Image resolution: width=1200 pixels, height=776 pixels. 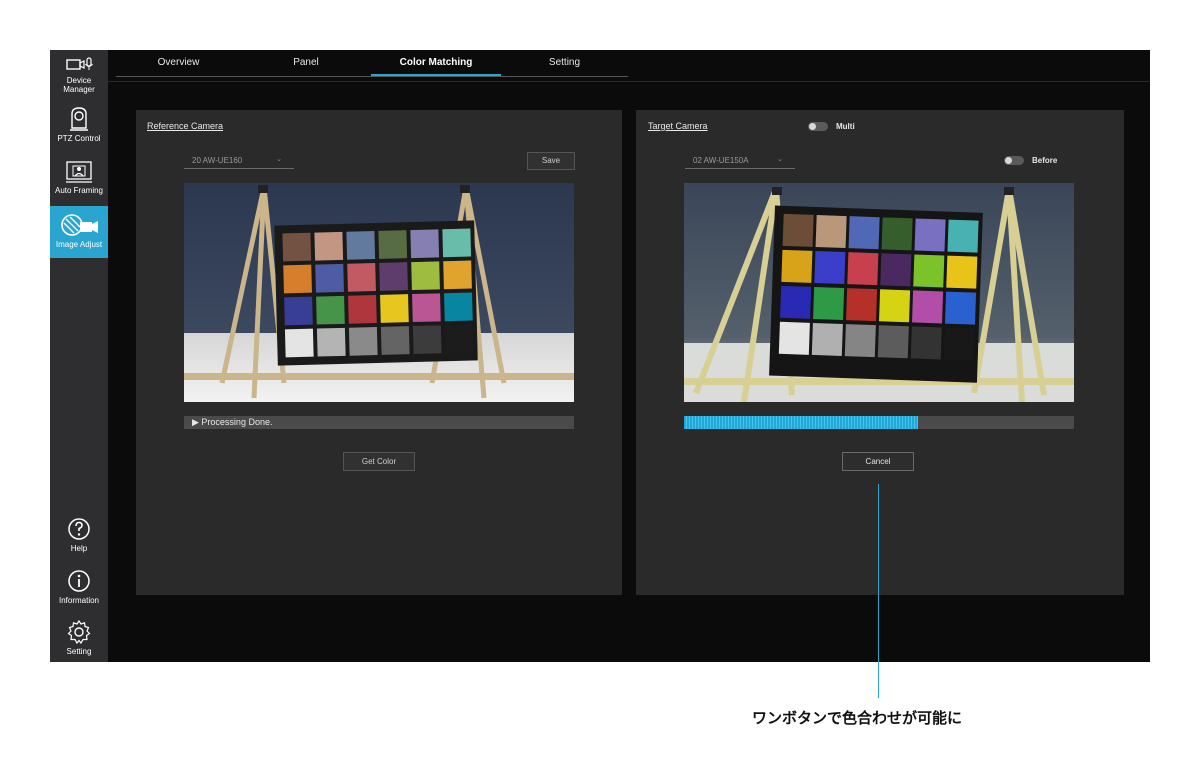 I want to click on sidebar-item-ptz-control: PTZ Control, so click(x=79, y=128).